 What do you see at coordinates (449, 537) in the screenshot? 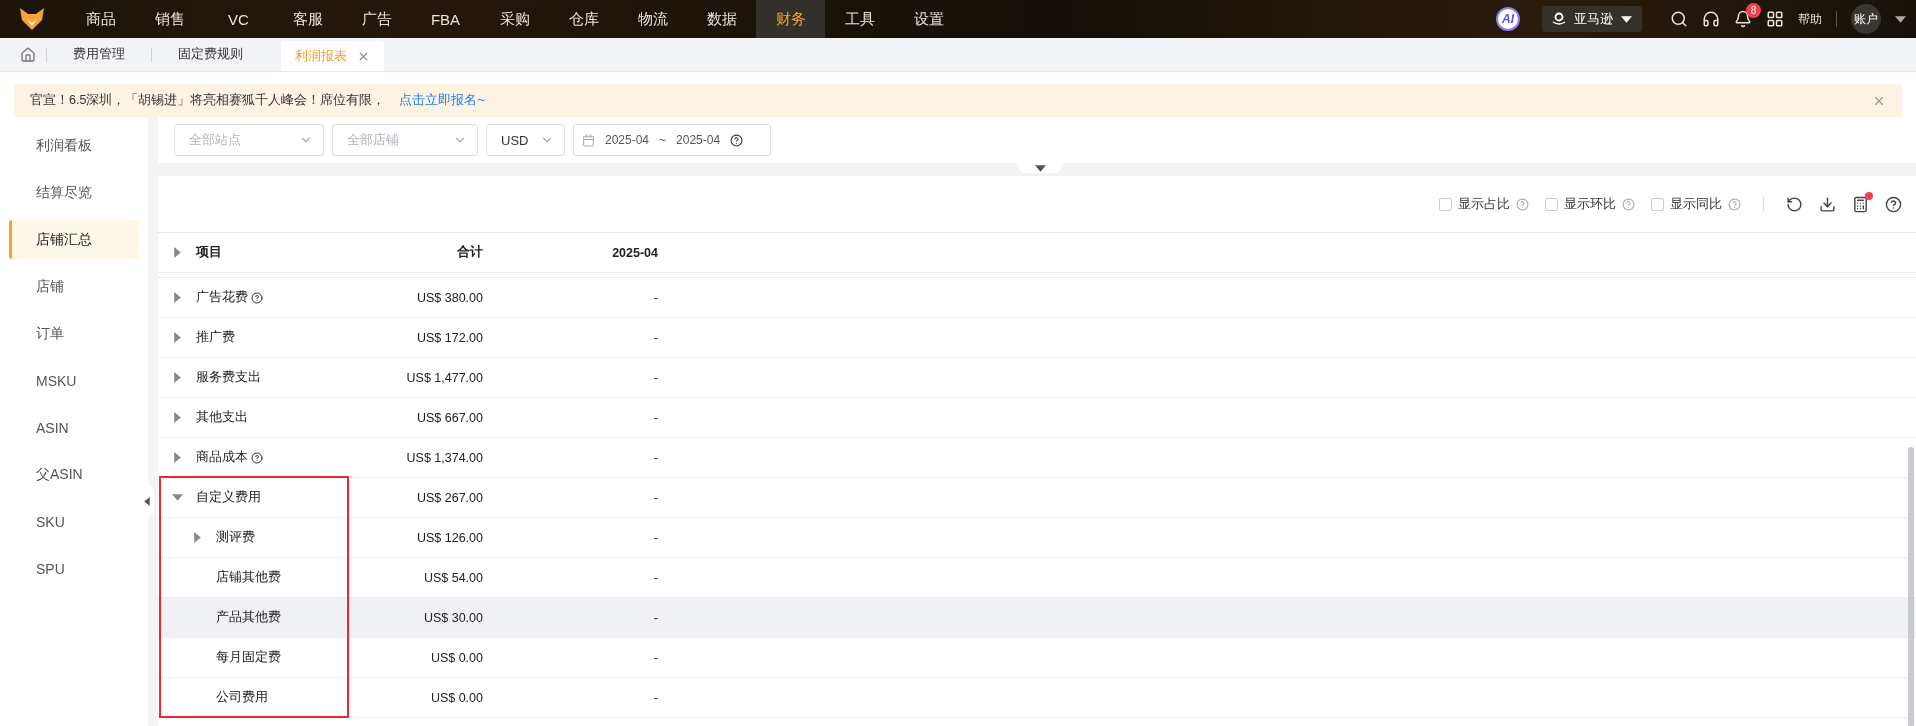
I see `table-cell-text: US$ 126.00` at bounding box center [449, 537].